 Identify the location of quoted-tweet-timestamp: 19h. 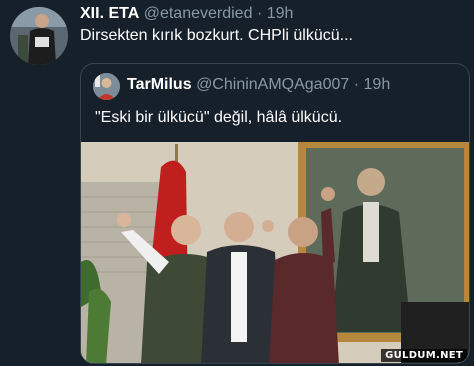
(377, 84).